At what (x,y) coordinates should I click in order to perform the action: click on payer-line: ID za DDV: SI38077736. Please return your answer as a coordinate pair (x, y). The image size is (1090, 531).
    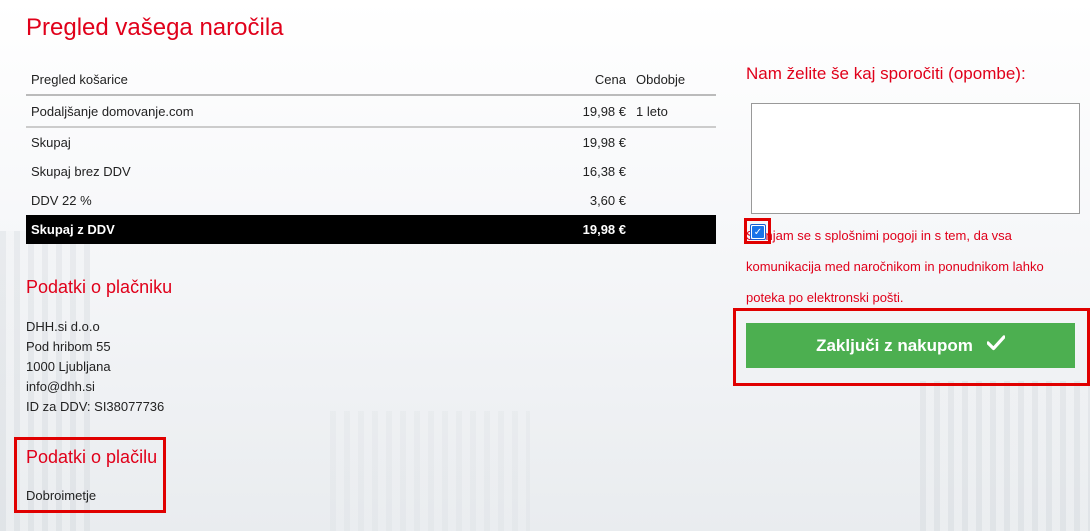
    Looking at the image, I should click on (95, 406).